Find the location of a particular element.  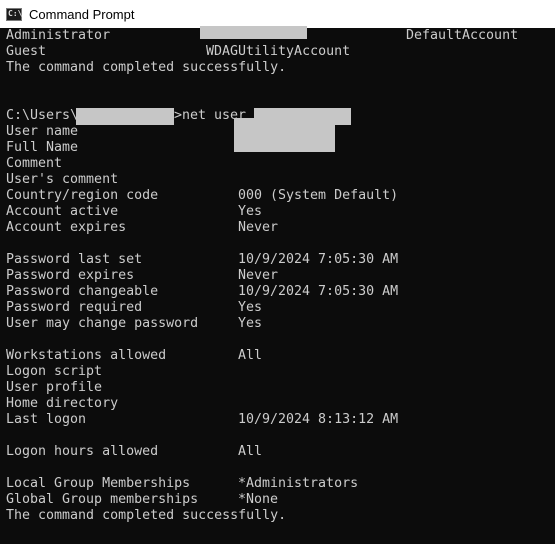

field-label: Comment is located at coordinates (34, 163).